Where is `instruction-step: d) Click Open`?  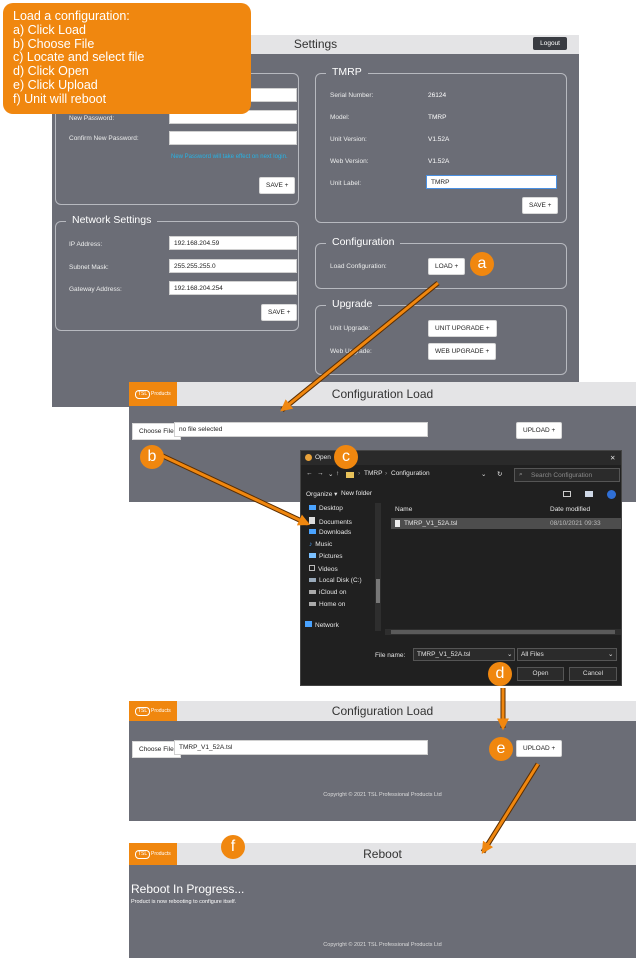 instruction-step: d) Click Open is located at coordinates (51, 71).